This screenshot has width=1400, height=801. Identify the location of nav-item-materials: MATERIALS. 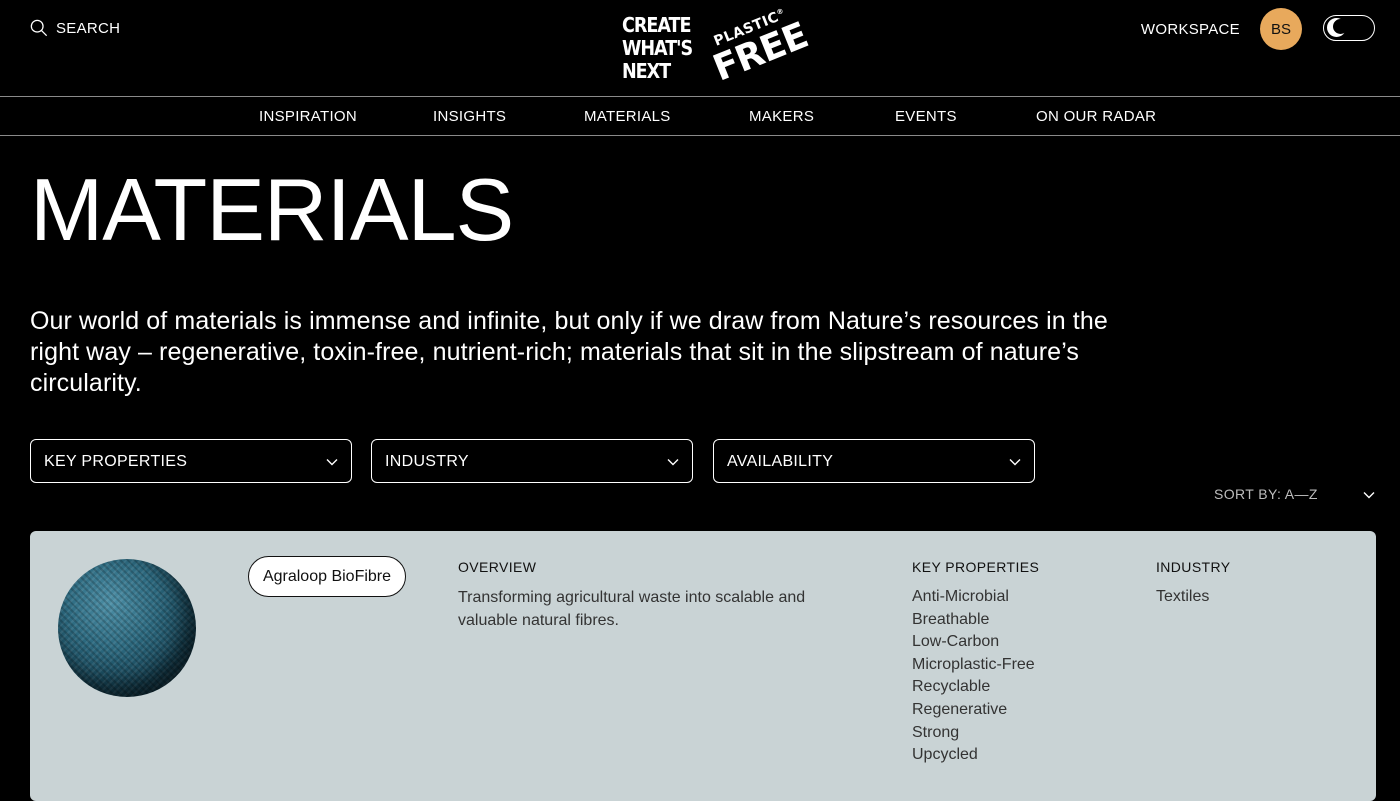
(627, 116).